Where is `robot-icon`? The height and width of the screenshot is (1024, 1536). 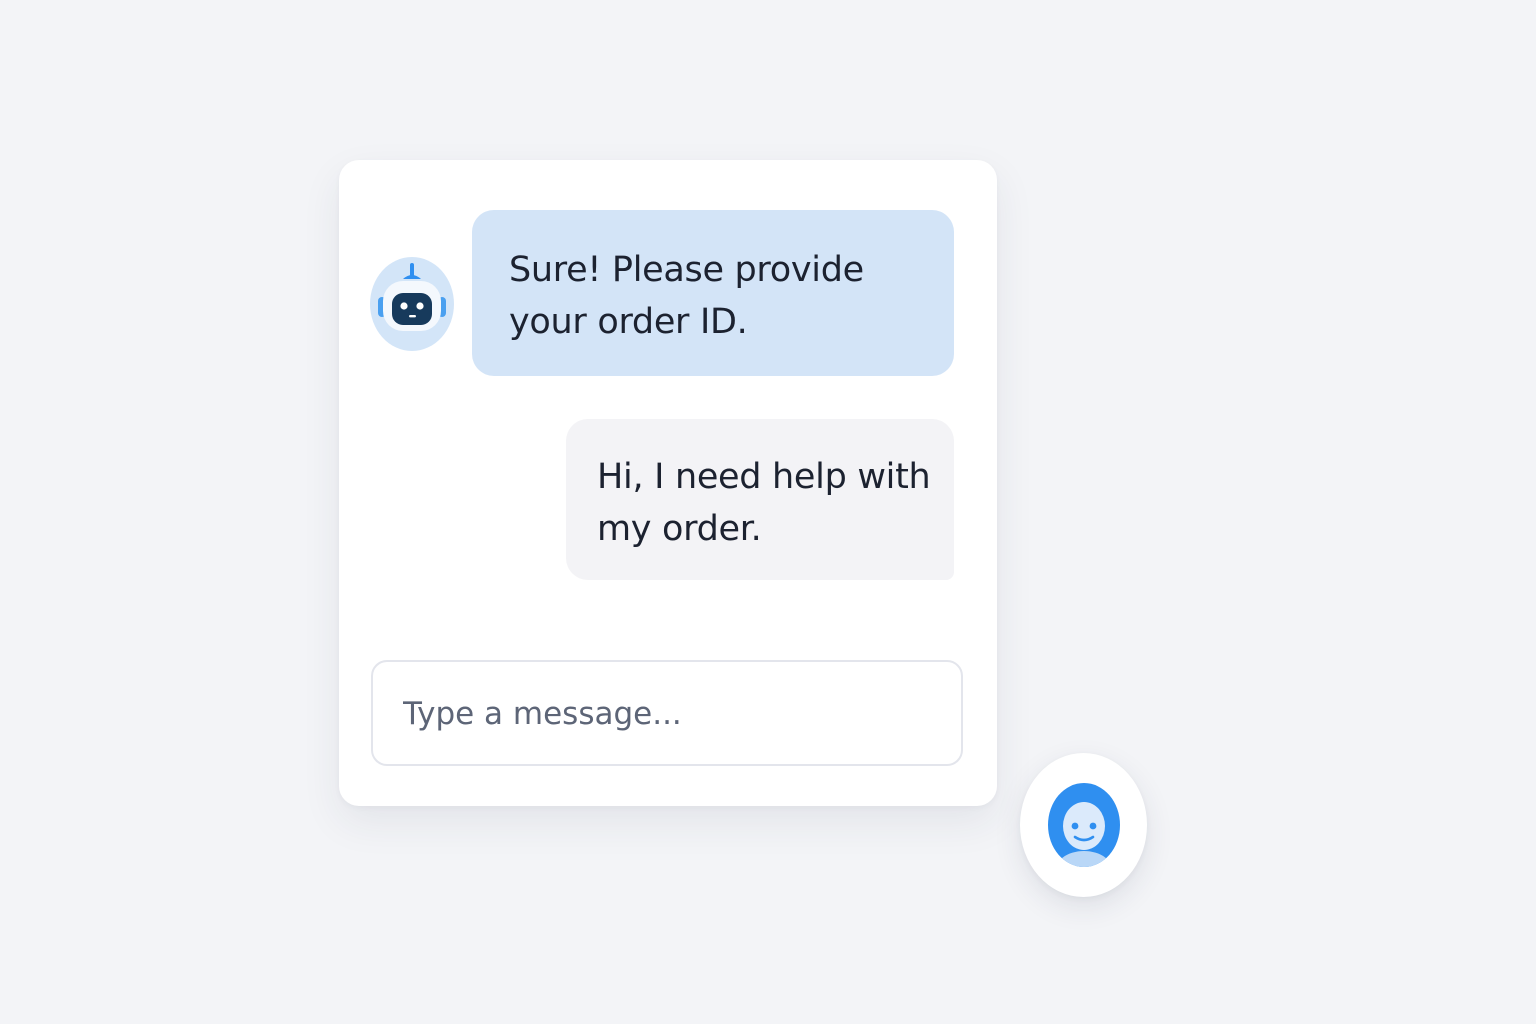 robot-icon is located at coordinates (412, 297).